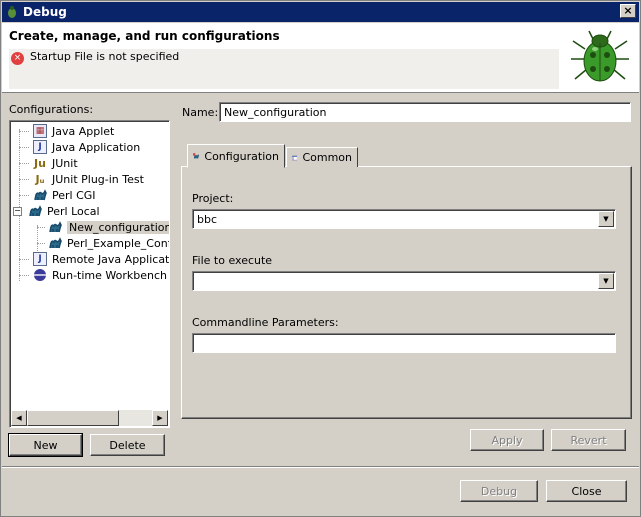 The height and width of the screenshot is (517, 641). What do you see at coordinates (588, 440) in the screenshot?
I see `revert-button: Revert` at bounding box center [588, 440].